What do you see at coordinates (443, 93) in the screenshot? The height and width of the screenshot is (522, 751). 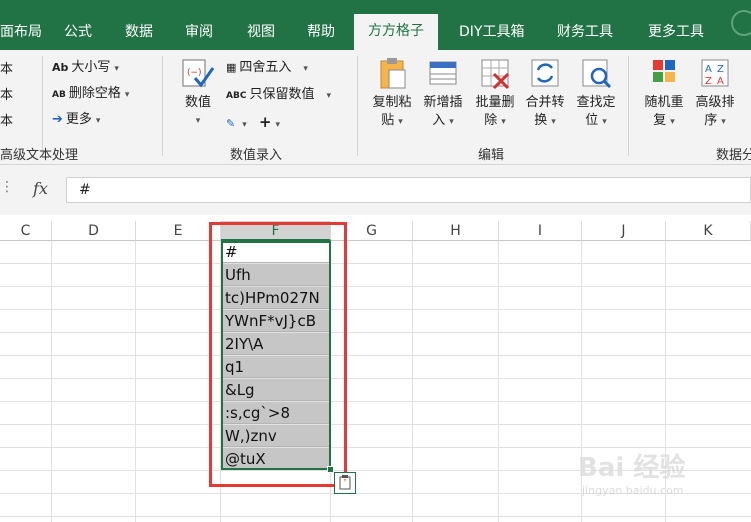 I see `insert-button: 新增插 入 ▾` at bounding box center [443, 93].